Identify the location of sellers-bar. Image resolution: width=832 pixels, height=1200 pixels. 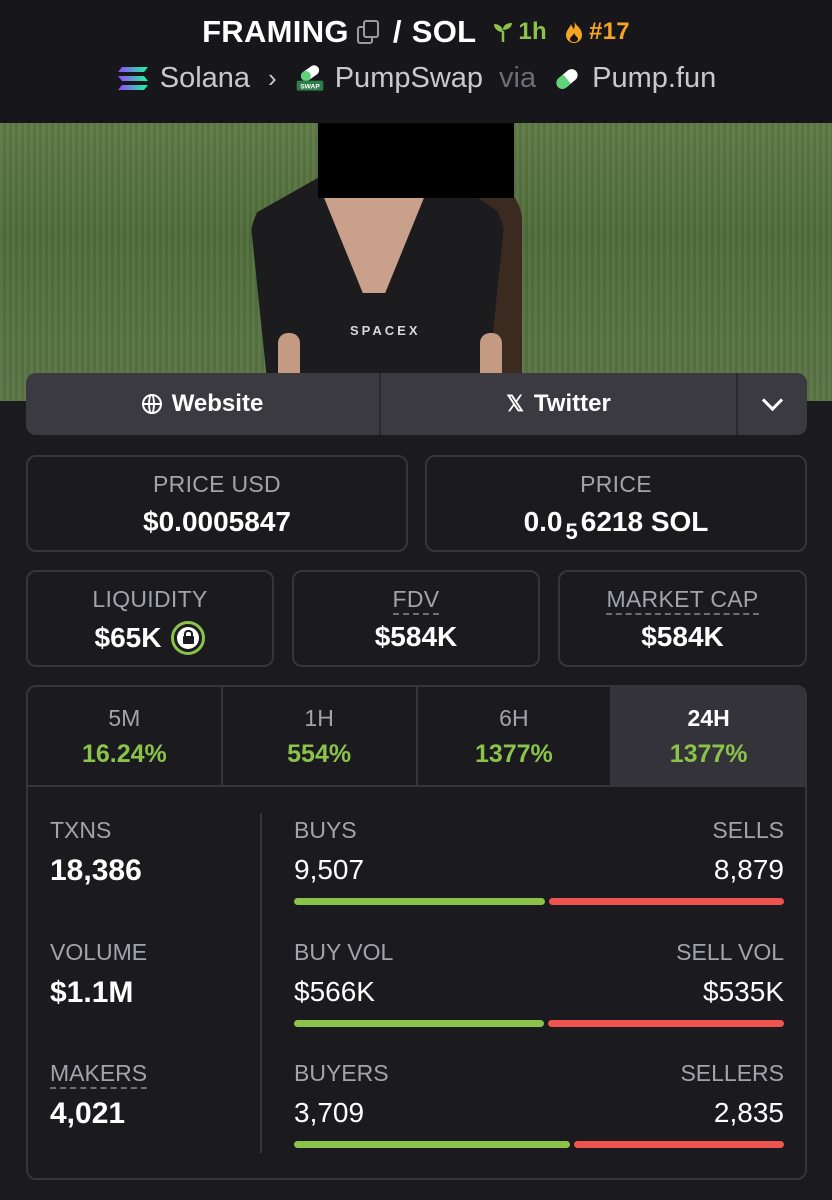
(678, 1144).